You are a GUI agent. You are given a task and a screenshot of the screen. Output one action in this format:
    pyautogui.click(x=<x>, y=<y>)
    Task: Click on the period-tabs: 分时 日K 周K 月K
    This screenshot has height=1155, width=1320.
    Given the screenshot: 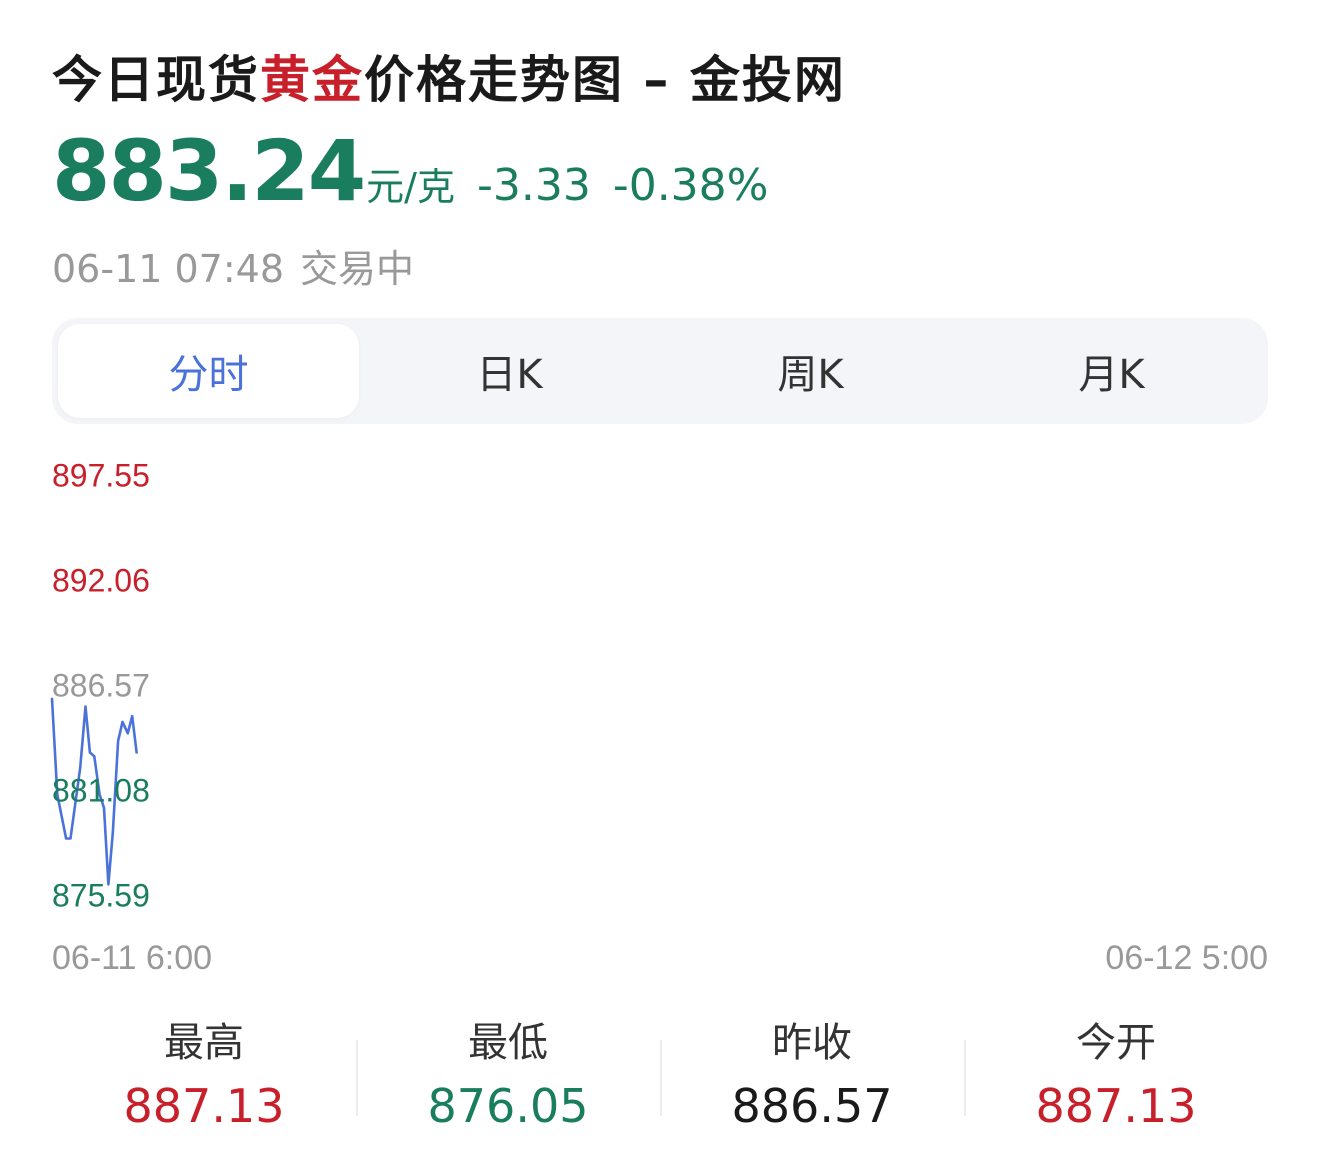 What is the action you would take?
    pyautogui.click(x=660, y=371)
    